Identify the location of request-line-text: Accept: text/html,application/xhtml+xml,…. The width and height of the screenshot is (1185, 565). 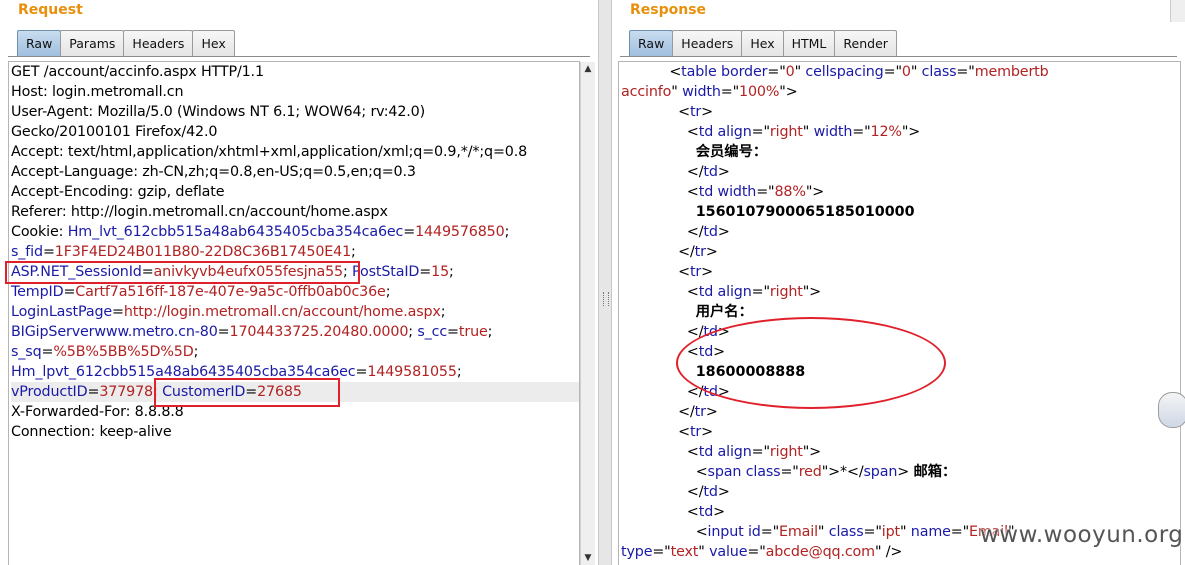
(269, 152).